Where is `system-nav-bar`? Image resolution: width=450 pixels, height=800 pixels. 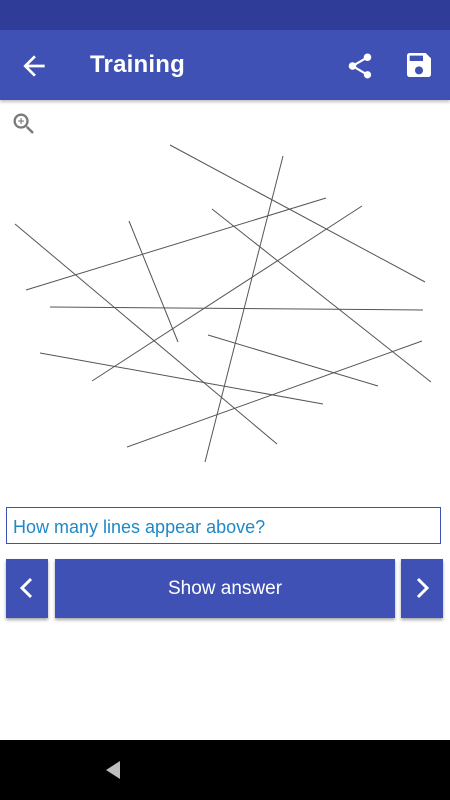 system-nav-bar is located at coordinates (225, 770).